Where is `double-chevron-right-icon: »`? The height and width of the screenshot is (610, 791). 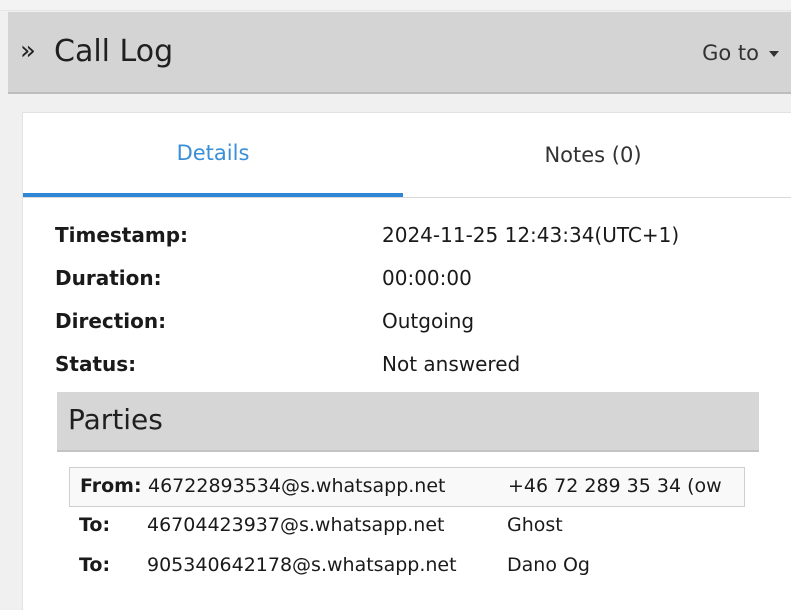 double-chevron-right-icon: » is located at coordinates (28, 51).